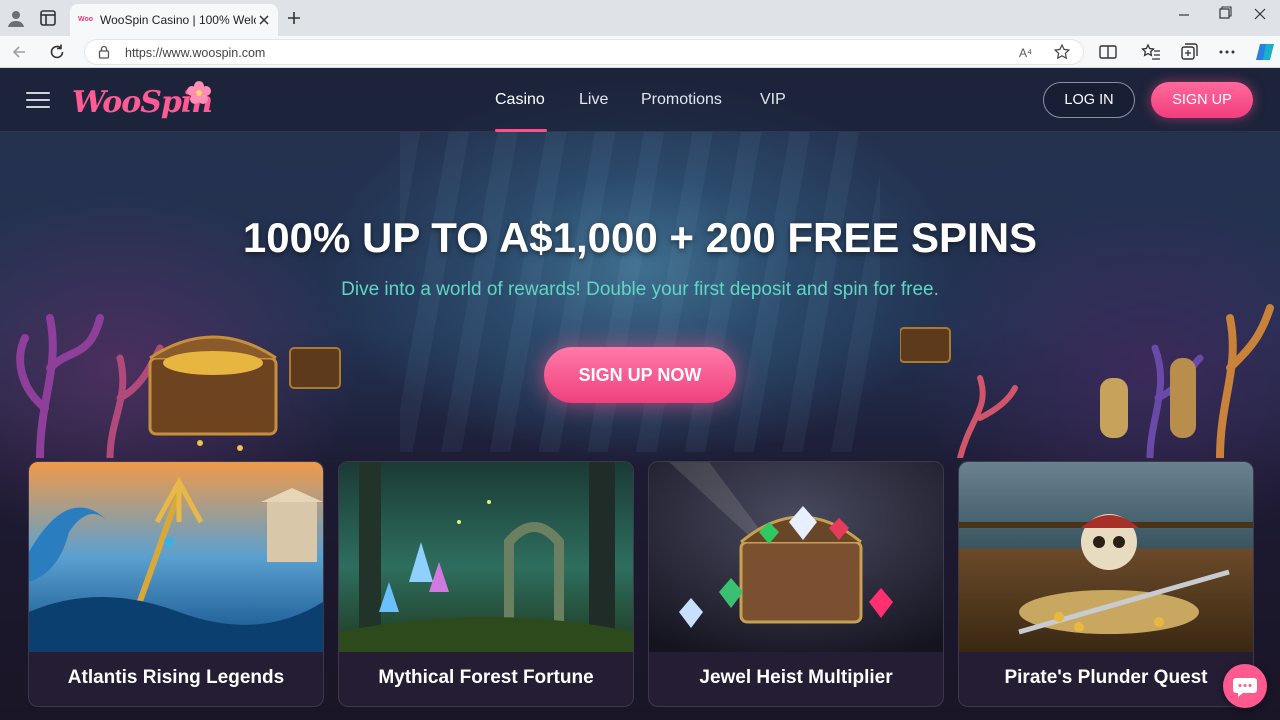 This screenshot has height=720, width=1280. I want to click on game-title: Atlantis Rising Legends, so click(176, 678).